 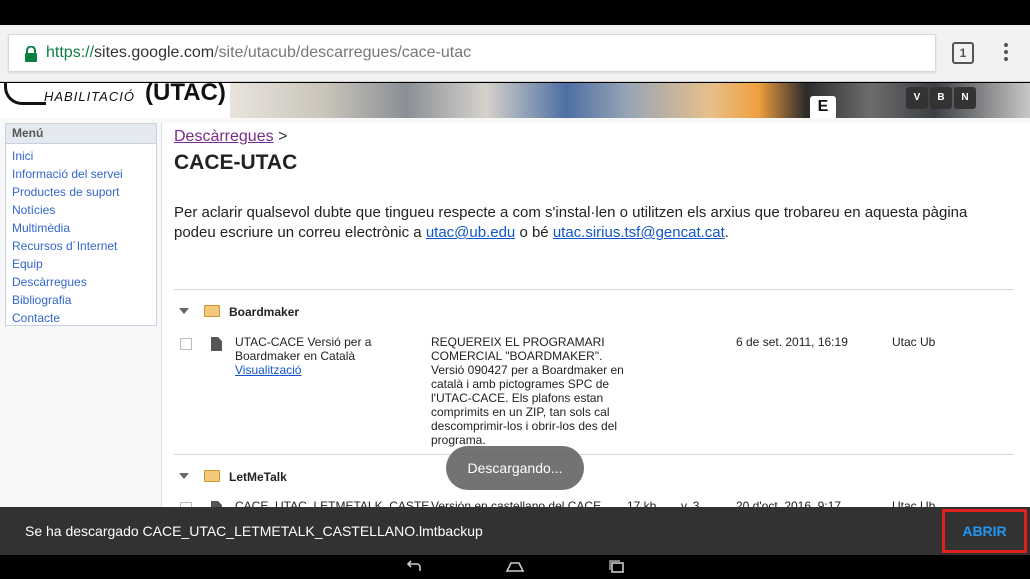 I want to click on file-date: 6 de set. 2011, 16:19, so click(x=792, y=342).